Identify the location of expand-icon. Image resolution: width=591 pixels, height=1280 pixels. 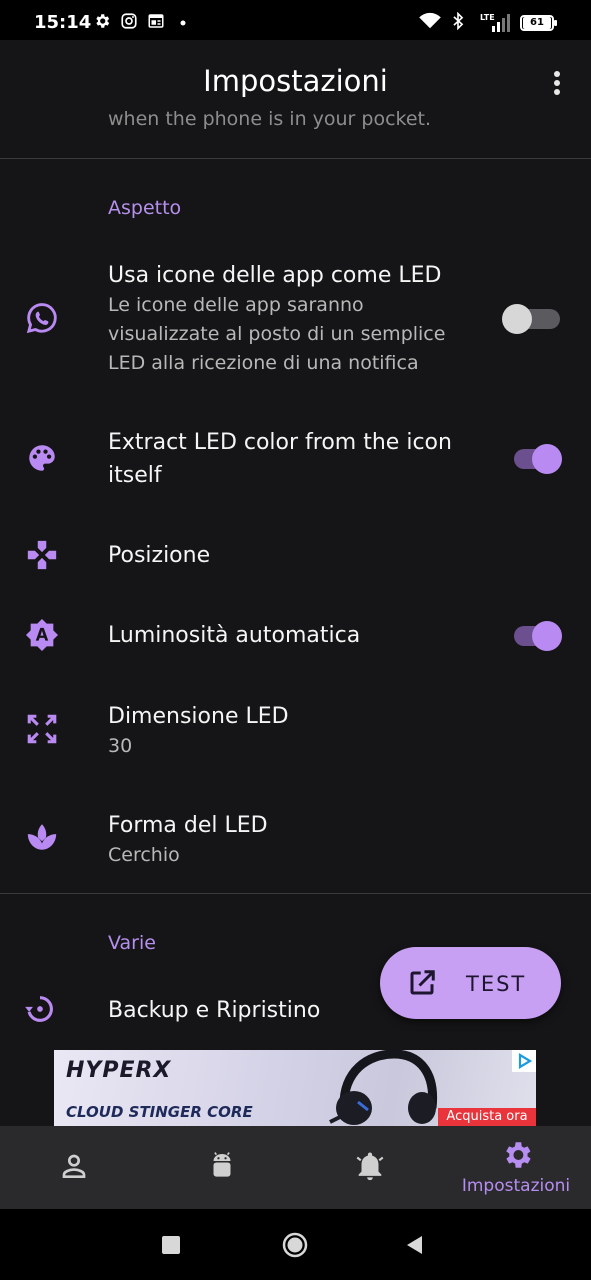
(42, 729).